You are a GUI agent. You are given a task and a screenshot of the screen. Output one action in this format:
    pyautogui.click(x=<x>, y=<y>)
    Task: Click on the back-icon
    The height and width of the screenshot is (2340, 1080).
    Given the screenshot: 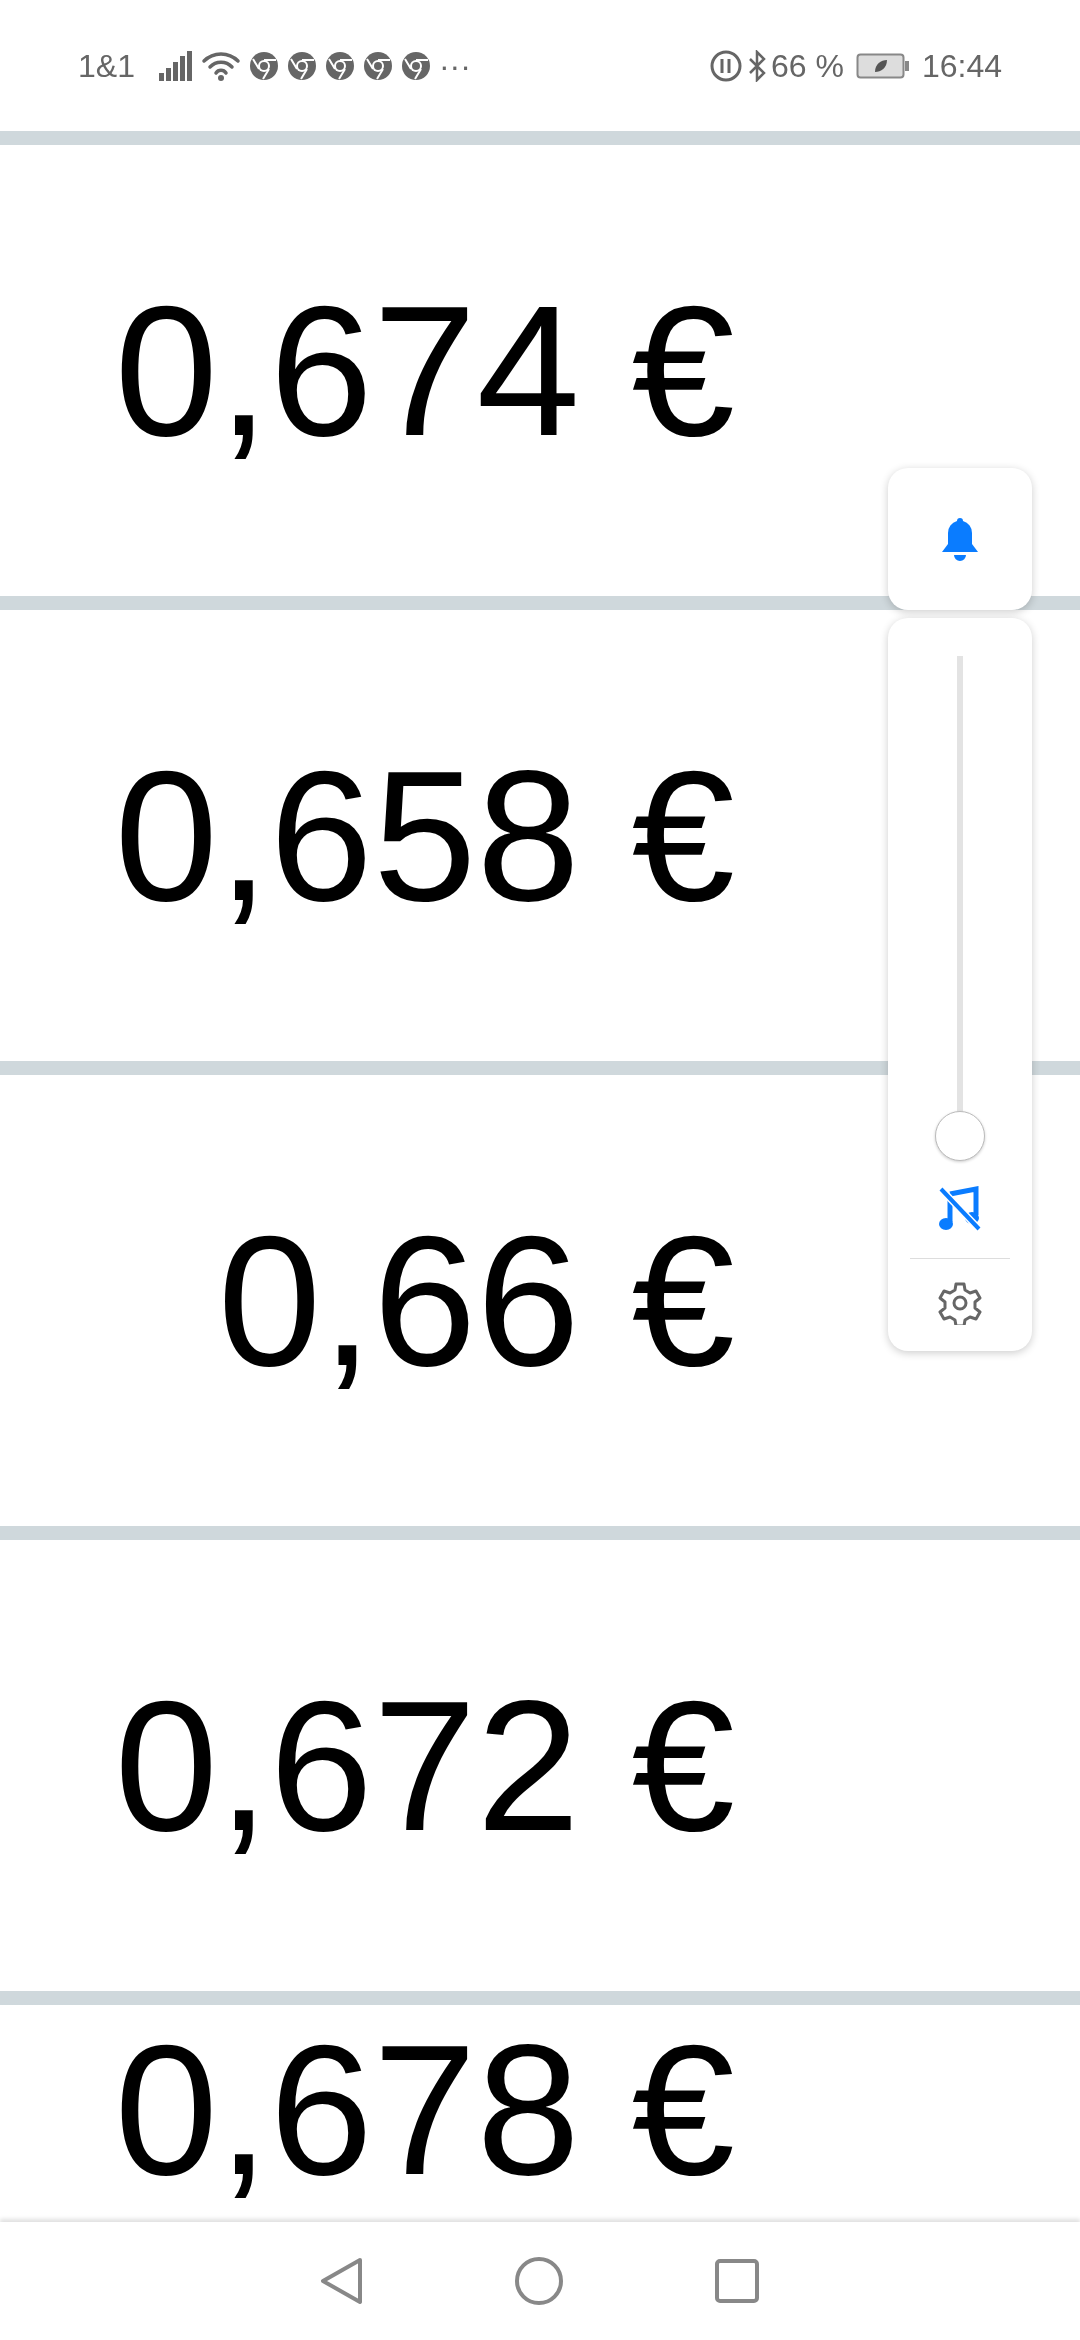 What is the action you would take?
    pyautogui.click(x=342, y=2281)
    